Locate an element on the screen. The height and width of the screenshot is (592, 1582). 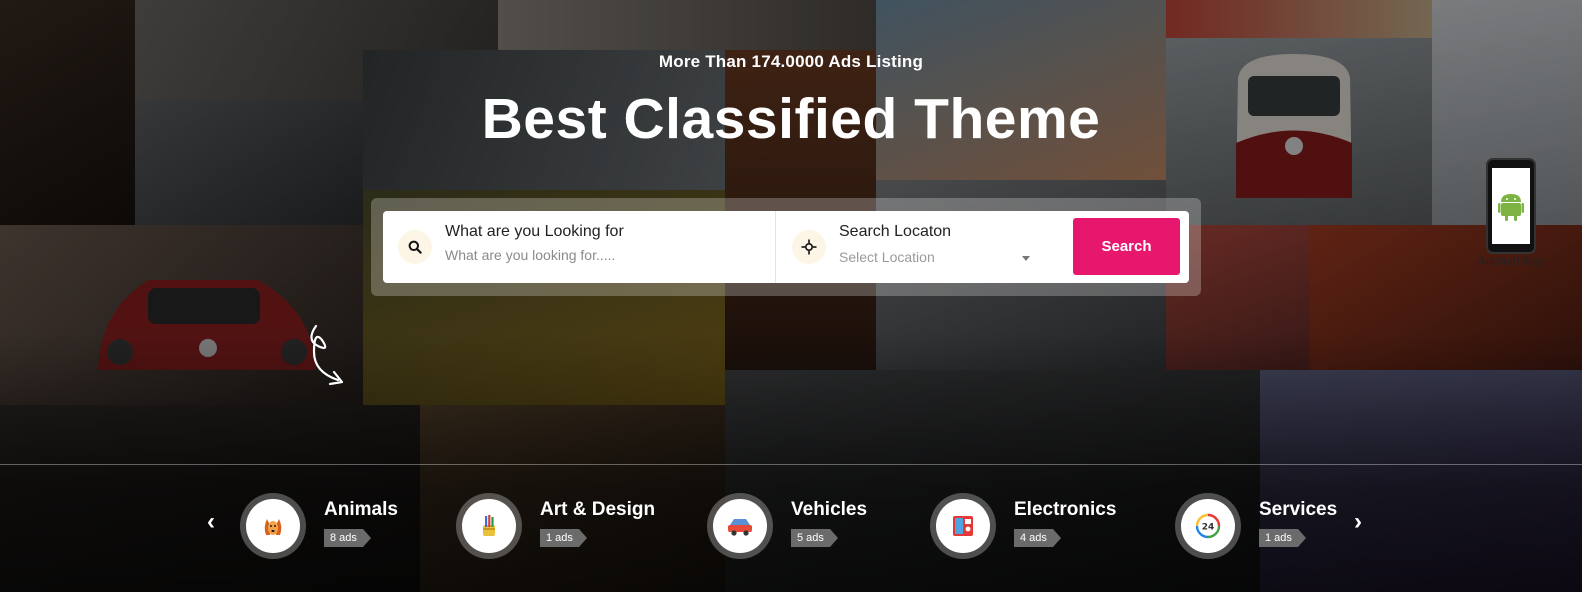
search-button: Search is located at coordinates (1126, 246).